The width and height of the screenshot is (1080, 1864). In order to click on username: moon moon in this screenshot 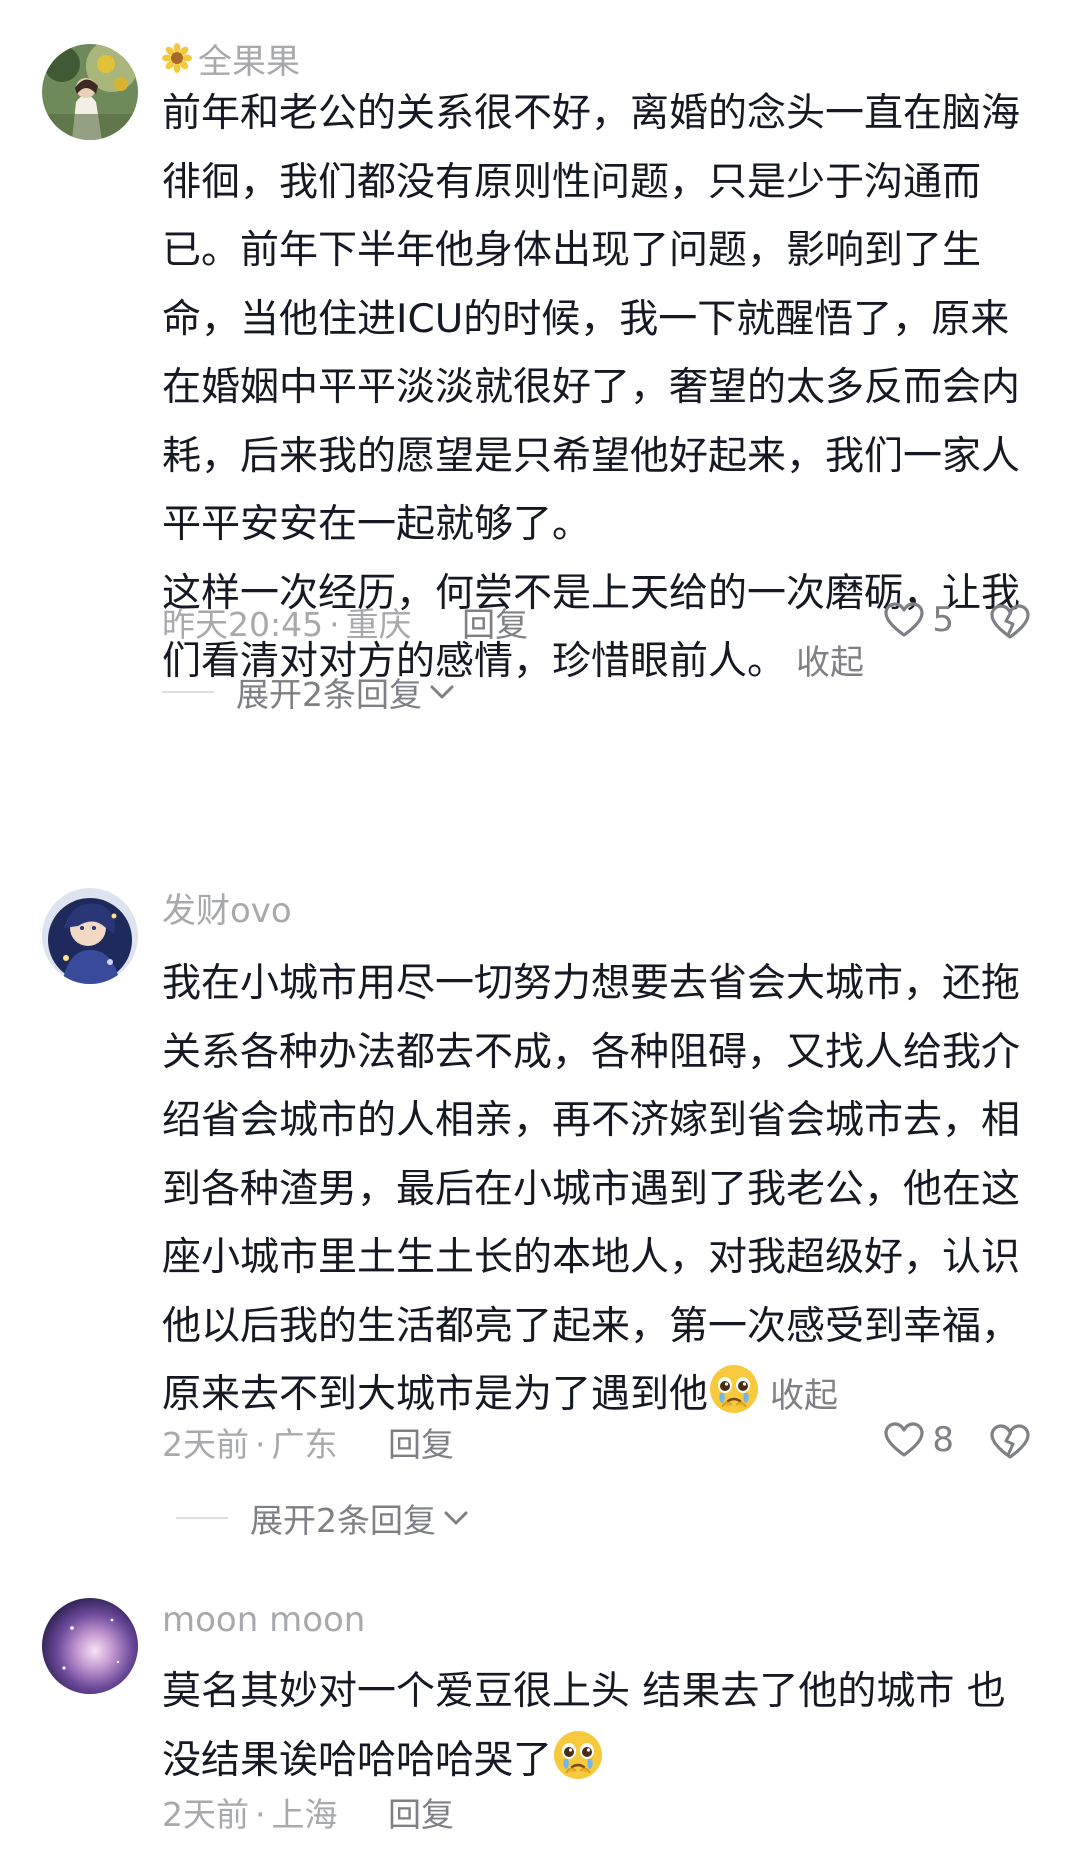, I will do `click(263, 1620)`.